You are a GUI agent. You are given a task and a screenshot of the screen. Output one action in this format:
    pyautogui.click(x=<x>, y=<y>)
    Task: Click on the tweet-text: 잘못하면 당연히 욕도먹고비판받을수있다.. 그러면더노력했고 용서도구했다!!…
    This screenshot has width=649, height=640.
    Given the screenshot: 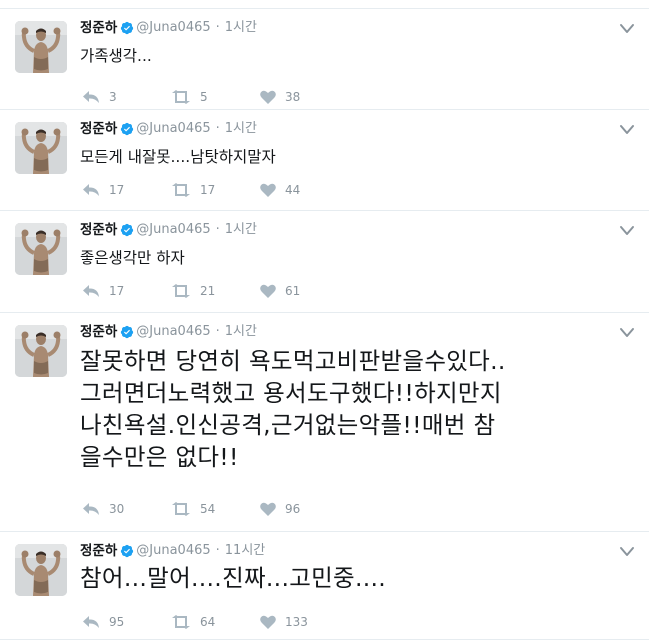 What is the action you would take?
    pyautogui.click(x=293, y=409)
    